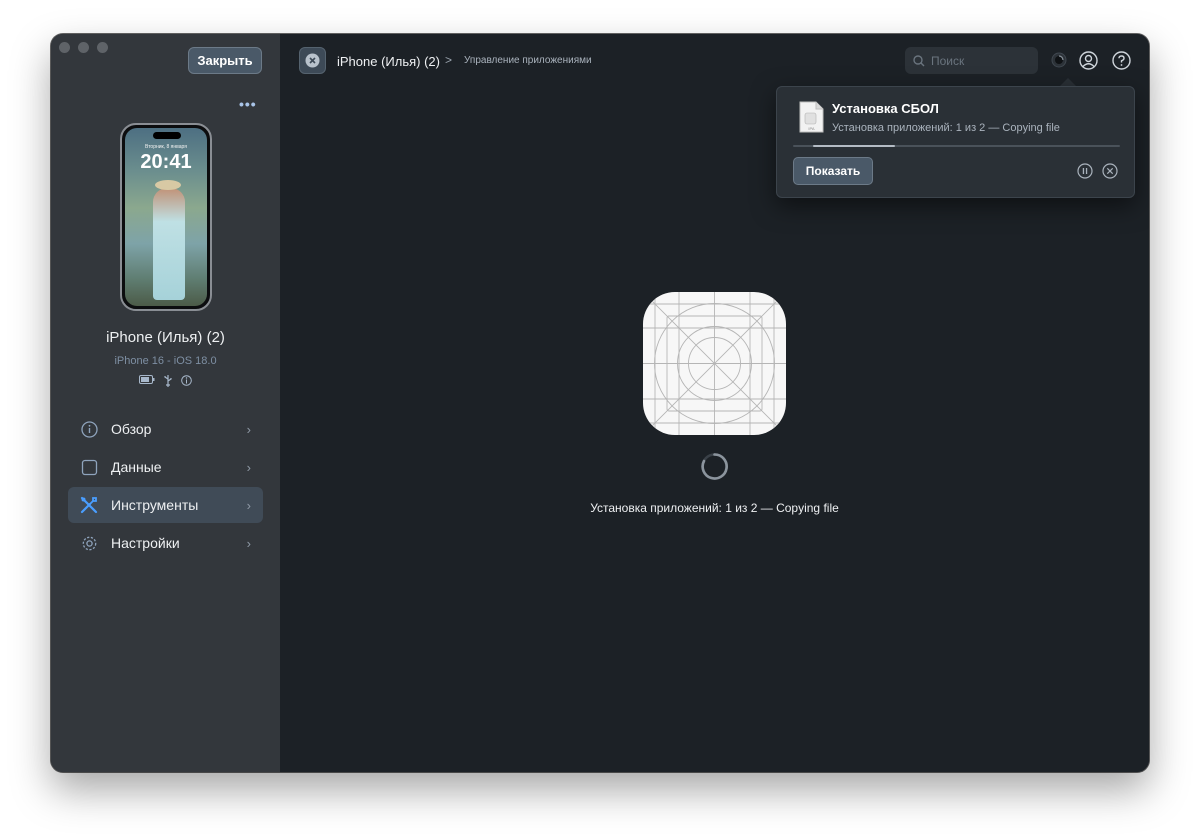  I want to click on sidebar-item-settings: Настройки ›, so click(165, 543).